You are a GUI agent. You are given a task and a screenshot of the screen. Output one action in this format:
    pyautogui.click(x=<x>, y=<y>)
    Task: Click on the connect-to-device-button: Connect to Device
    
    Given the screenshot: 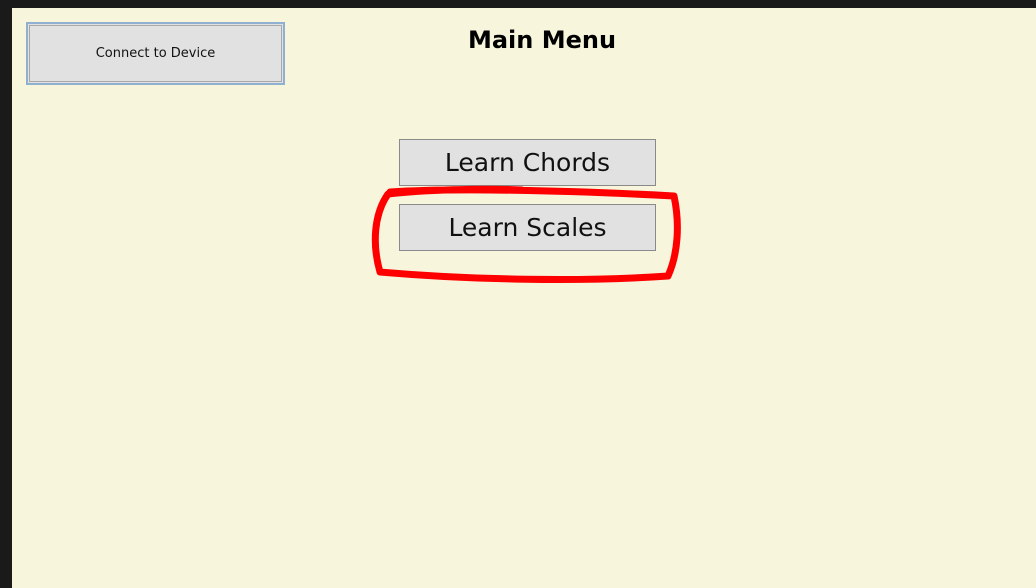 What is the action you would take?
    pyautogui.click(x=155, y=53)
    